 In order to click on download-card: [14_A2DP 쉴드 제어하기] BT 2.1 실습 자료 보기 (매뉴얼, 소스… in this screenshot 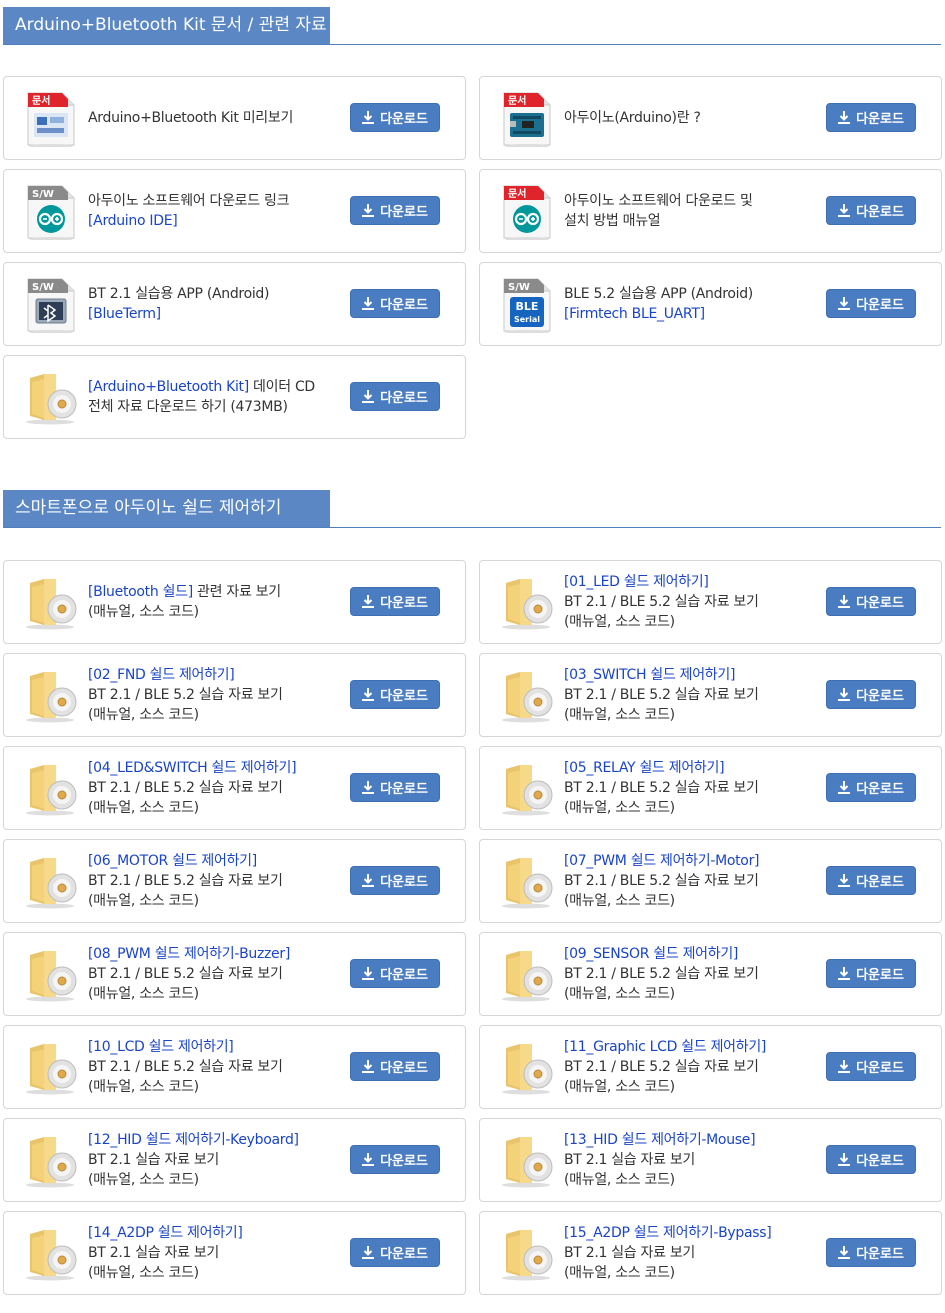, I will do `click(234, 1253)`.